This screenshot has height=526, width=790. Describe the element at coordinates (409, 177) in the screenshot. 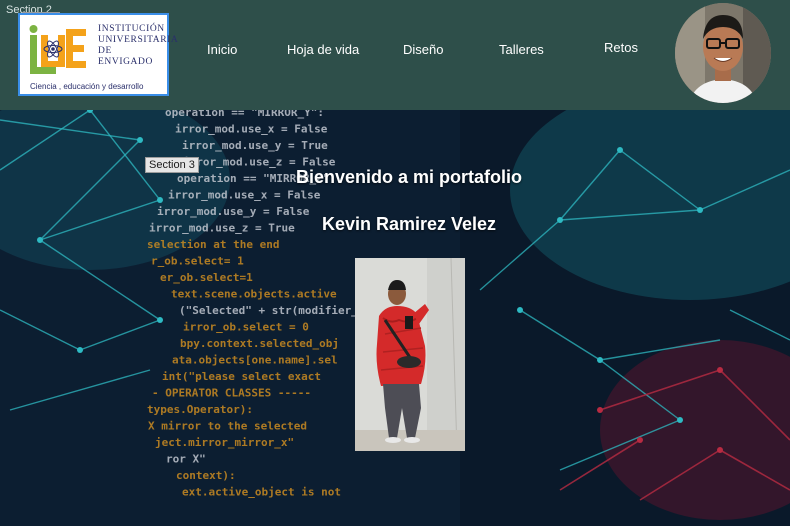

I see `hero-title: Bienvenido a mi portafolio` at that location.